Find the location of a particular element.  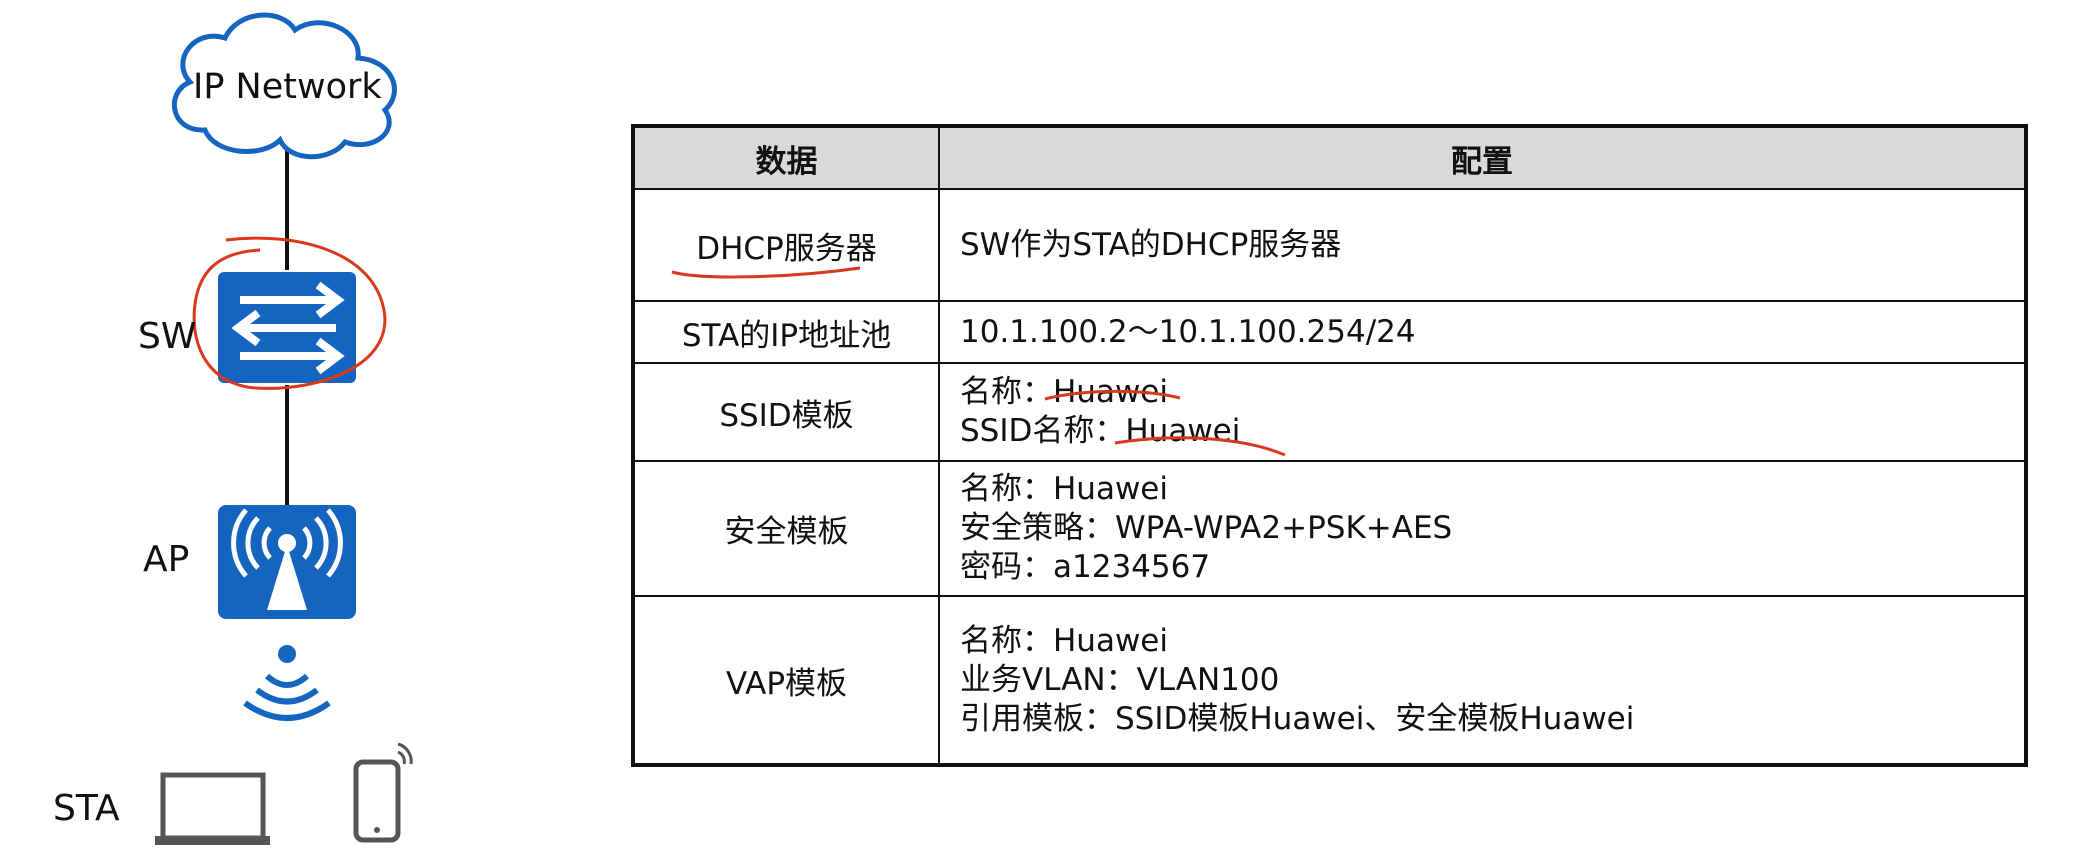

config-line: SSID名称：Huawei is located at coordinates (1100, 431).